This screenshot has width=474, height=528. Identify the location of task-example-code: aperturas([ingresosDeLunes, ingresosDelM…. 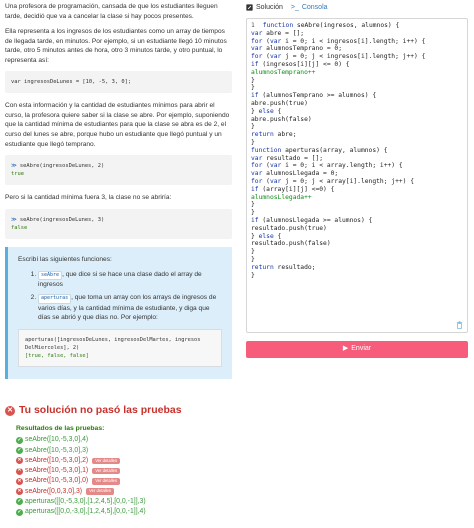
(120, 348).